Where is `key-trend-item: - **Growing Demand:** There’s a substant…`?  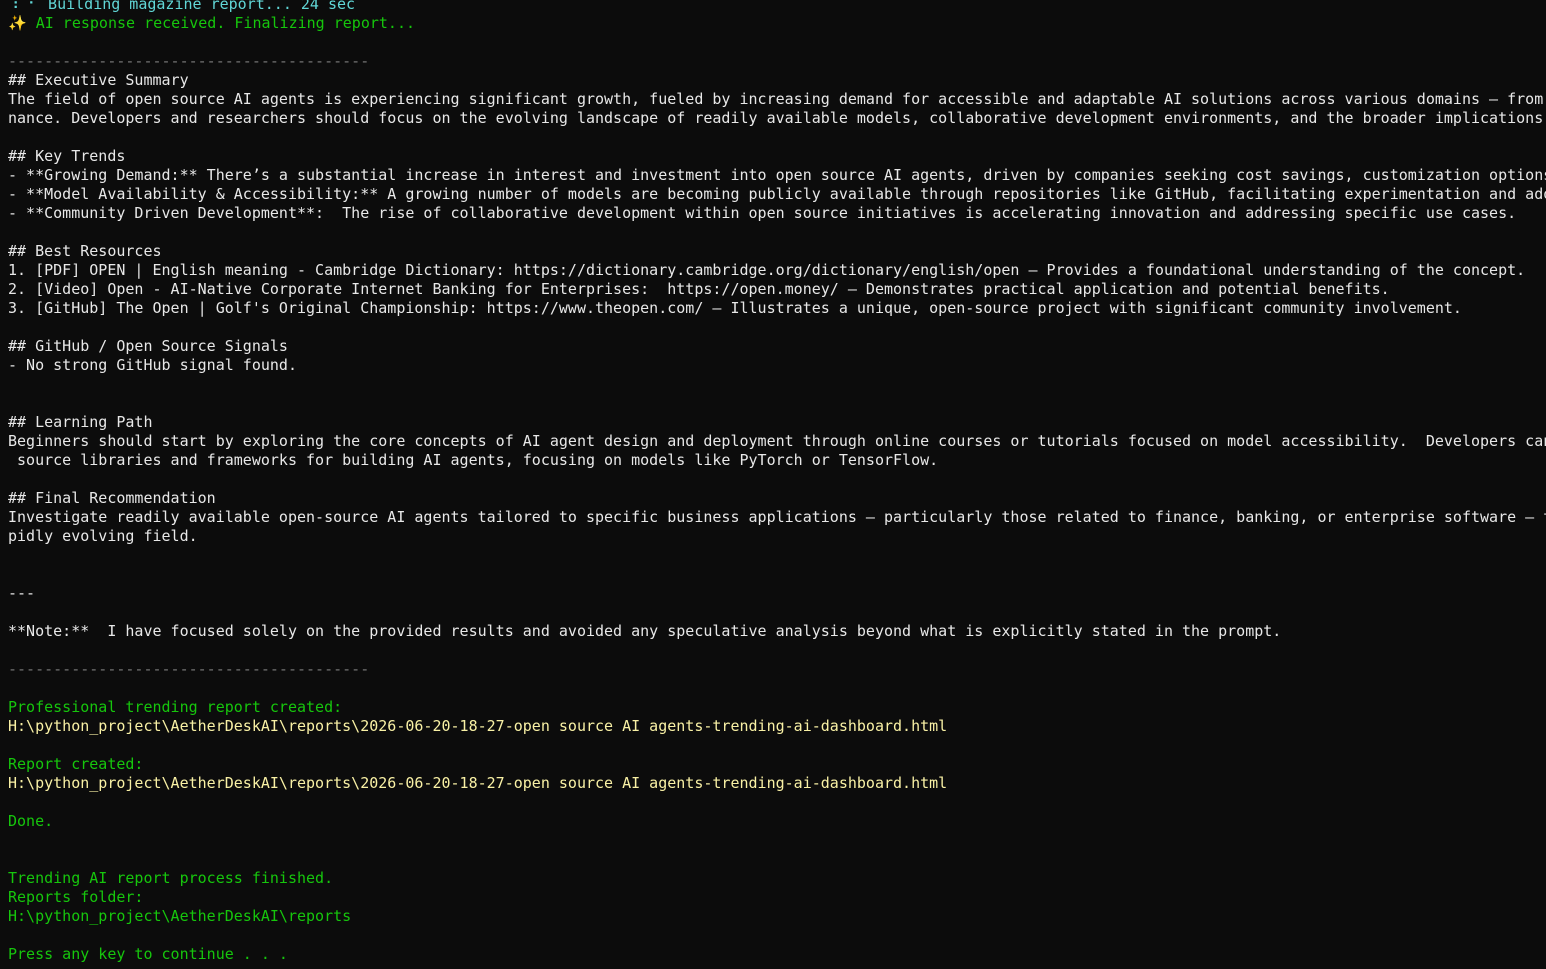
key-trend-item: - **Growing Demand:** There’s a substant… is located at coordinates (777, 175).